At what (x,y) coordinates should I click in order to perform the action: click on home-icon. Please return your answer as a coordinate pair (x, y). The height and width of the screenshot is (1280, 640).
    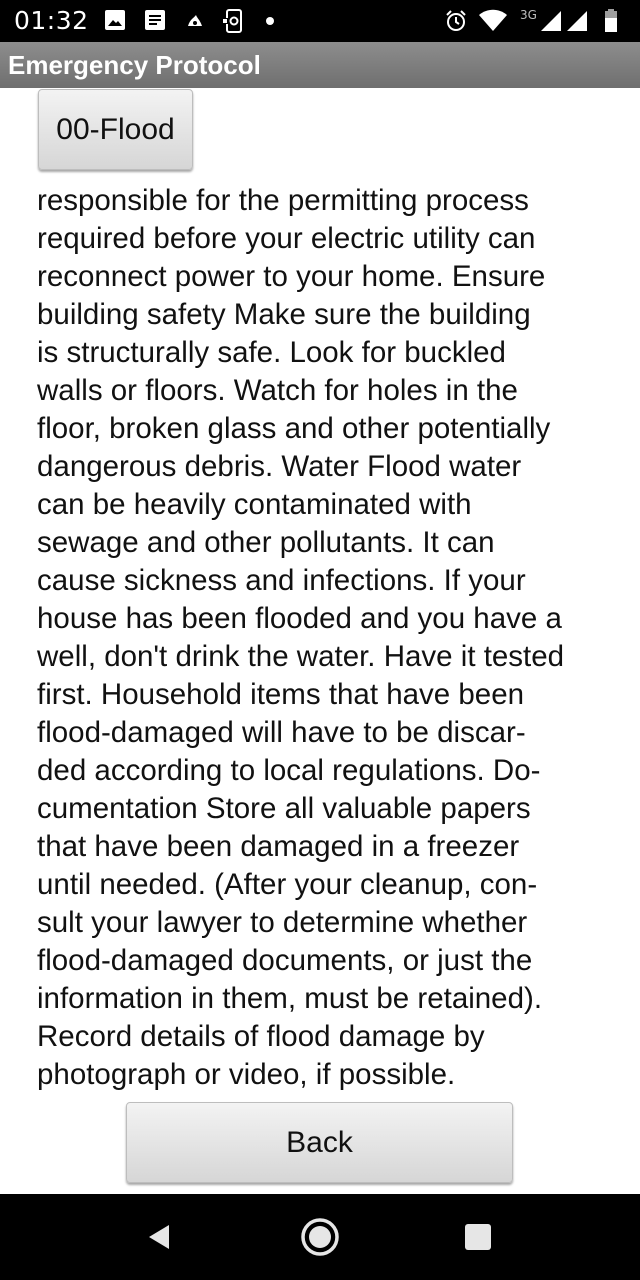
    Looking at the image, I should click on (320, 1237).